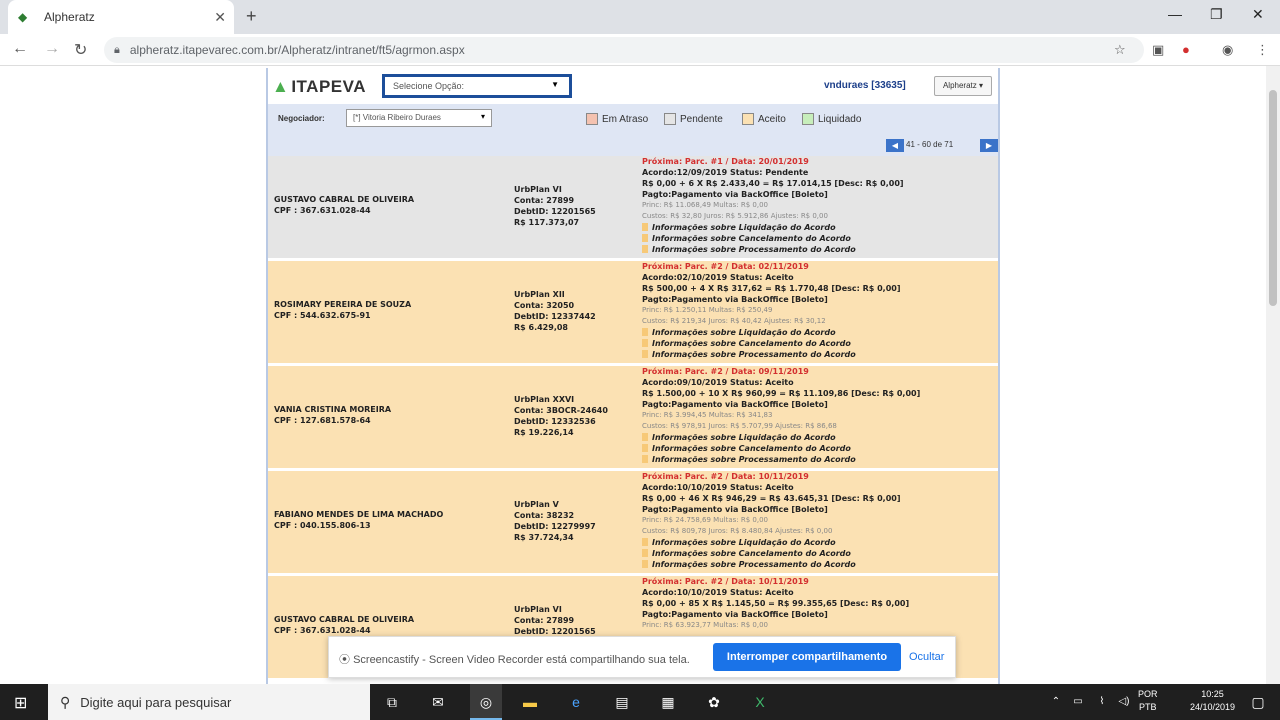 This screenshot has width=1280, height=720. What do you see at coordinates (1148, 707) in the screenshot?
I see `language-bottom: PTB` at bounding box center [1148, 707].